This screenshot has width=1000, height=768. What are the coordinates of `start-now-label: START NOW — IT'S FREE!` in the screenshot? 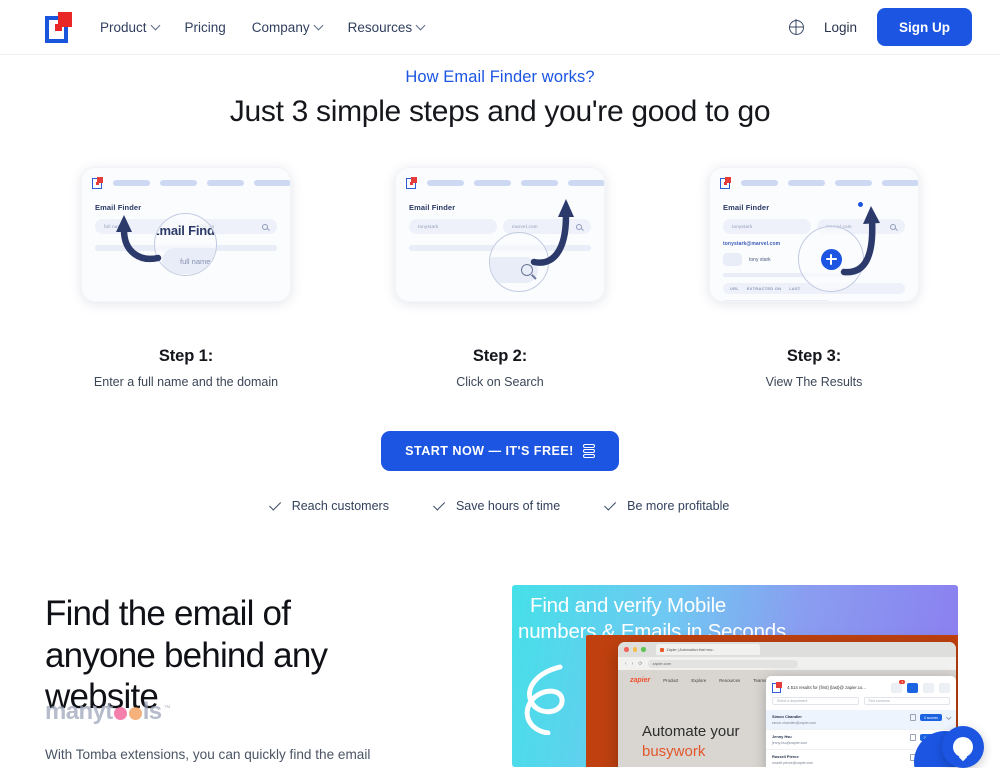 It's located at (489, 451).